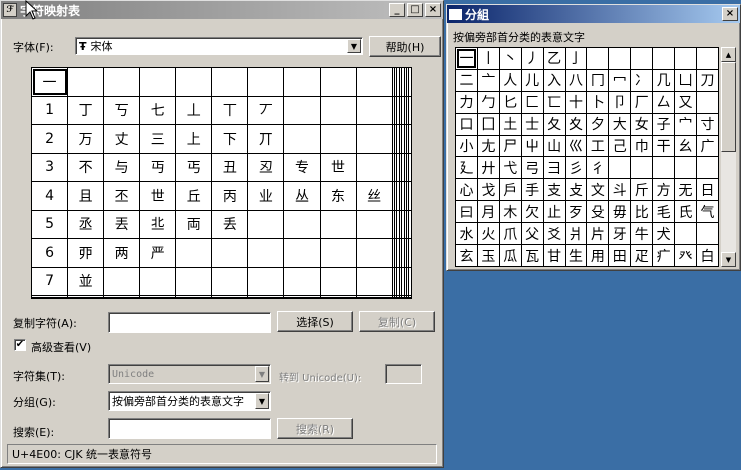 The image size is (741, 470). What do you see at coordinates (466, 190) in the screenshot?
I see `grid-cell: 心` at bounding box center [466, 190].